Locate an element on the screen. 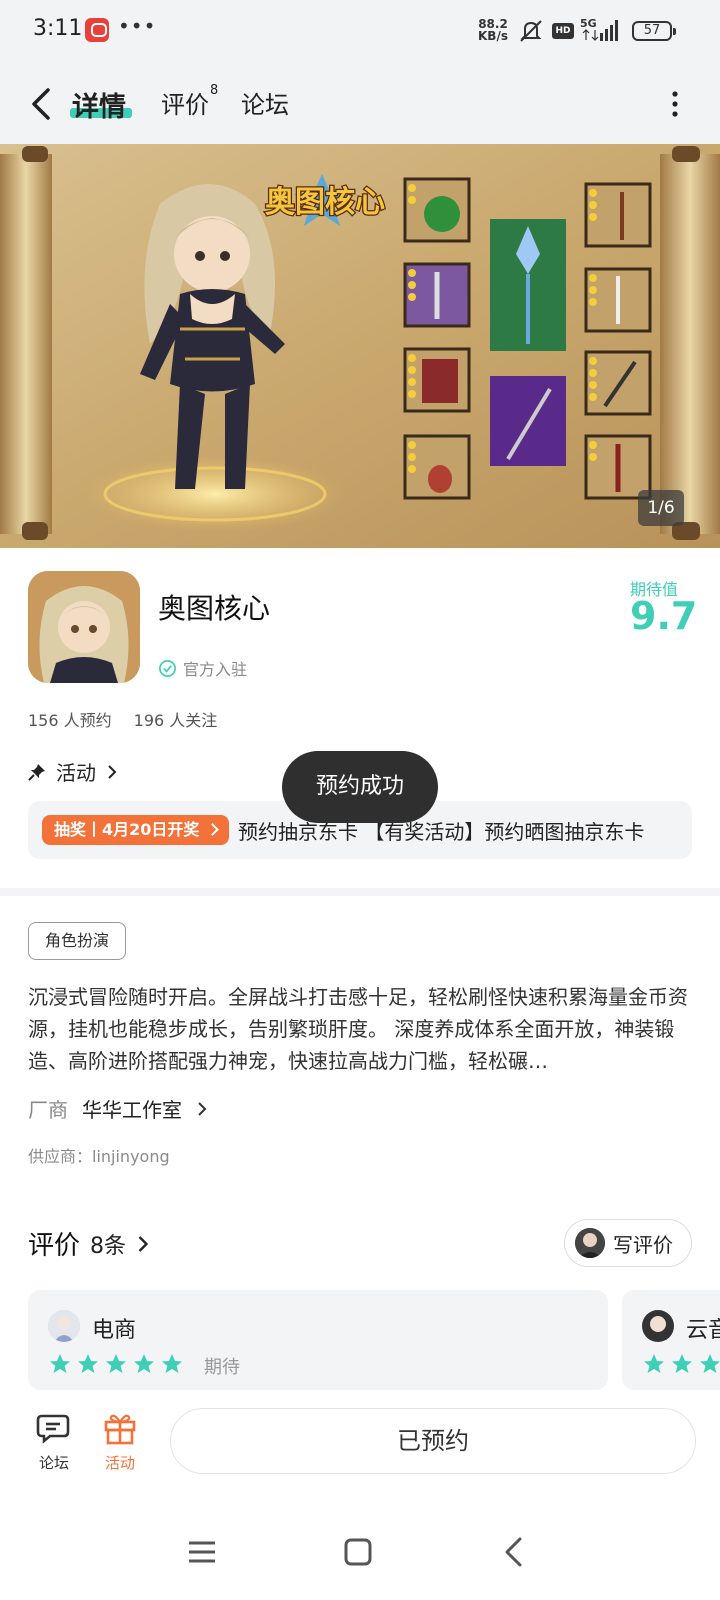 This screenshot has width=720, height=1600. forum-icon is located at coordinates (53, 1429).